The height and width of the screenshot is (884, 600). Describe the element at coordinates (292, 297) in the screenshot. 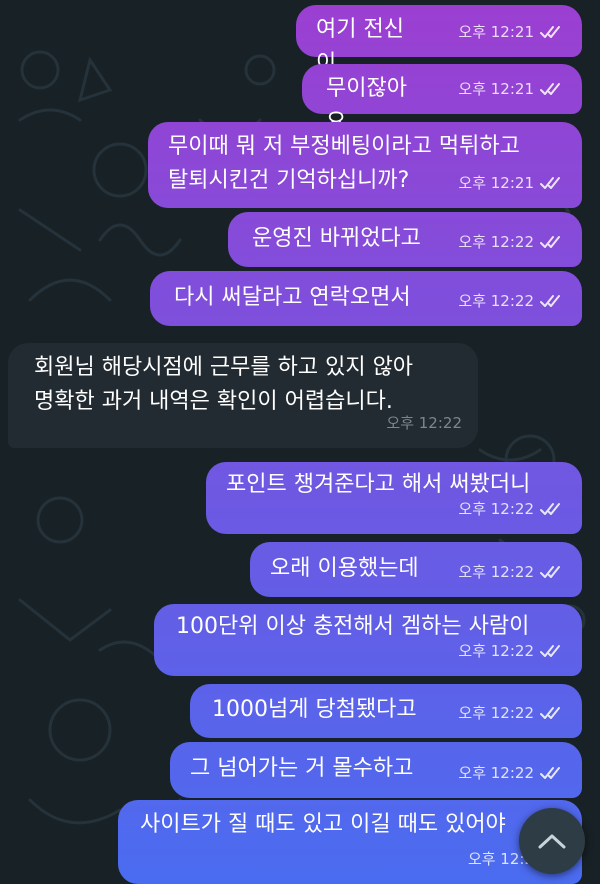

I see `message-text: 다시 써달라고 연락오면서` at that location.